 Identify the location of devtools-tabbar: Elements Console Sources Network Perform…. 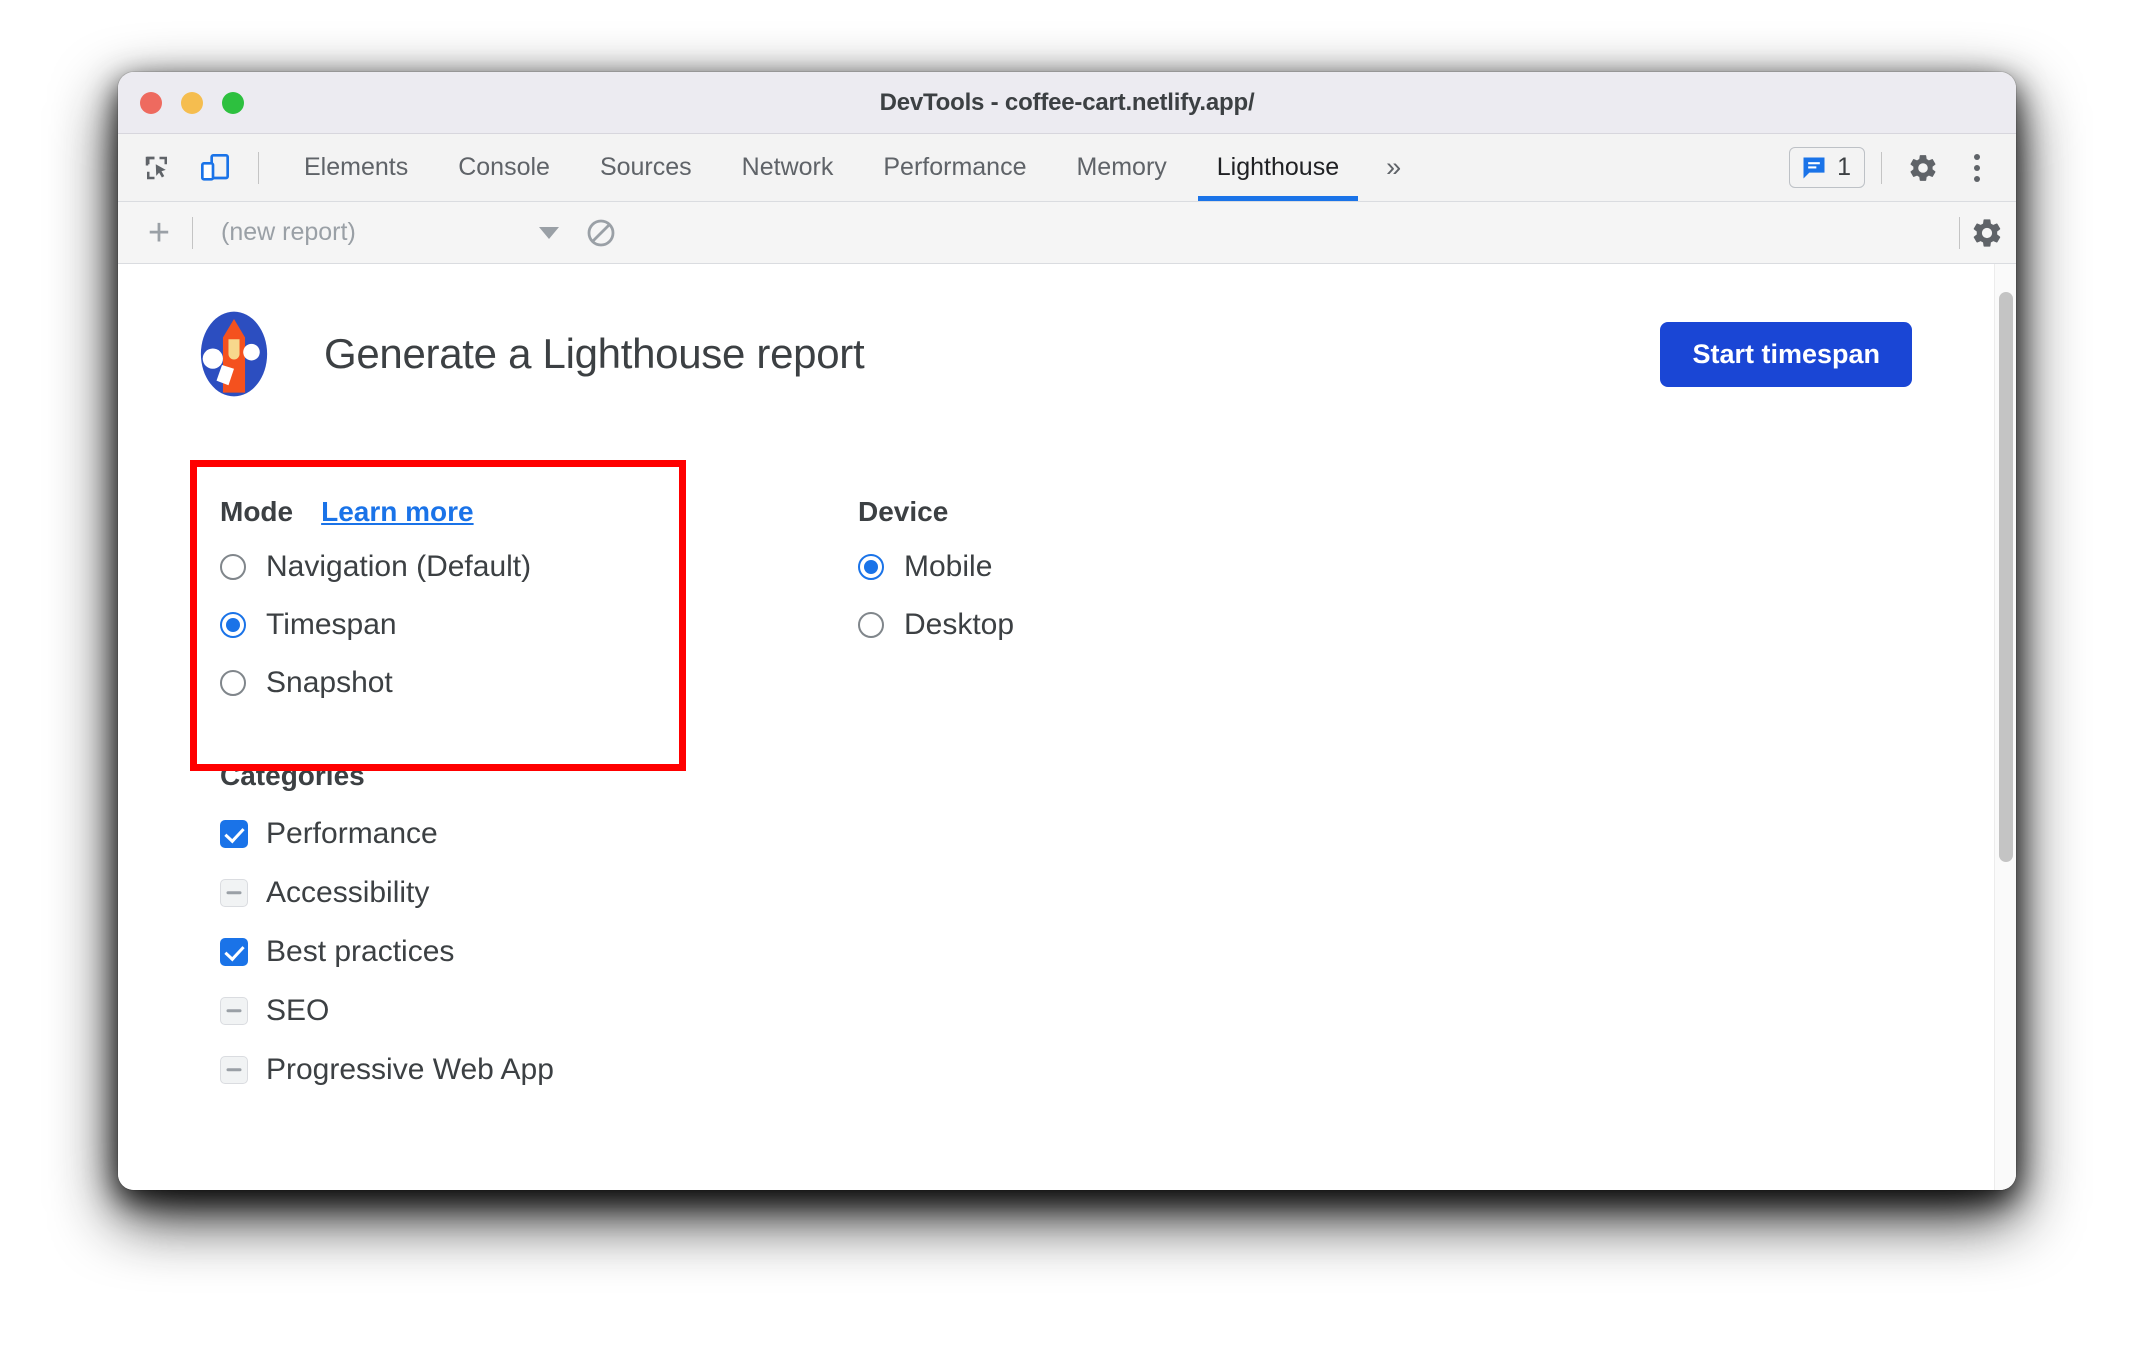
(1067, 168).